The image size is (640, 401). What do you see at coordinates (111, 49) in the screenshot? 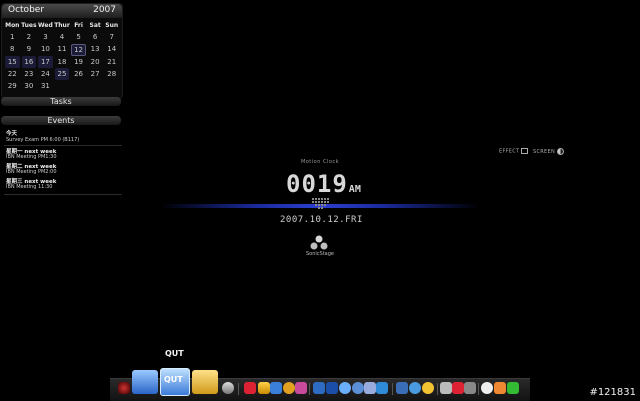
I see `calendar-day: 14` at bounding box center [111, 49].